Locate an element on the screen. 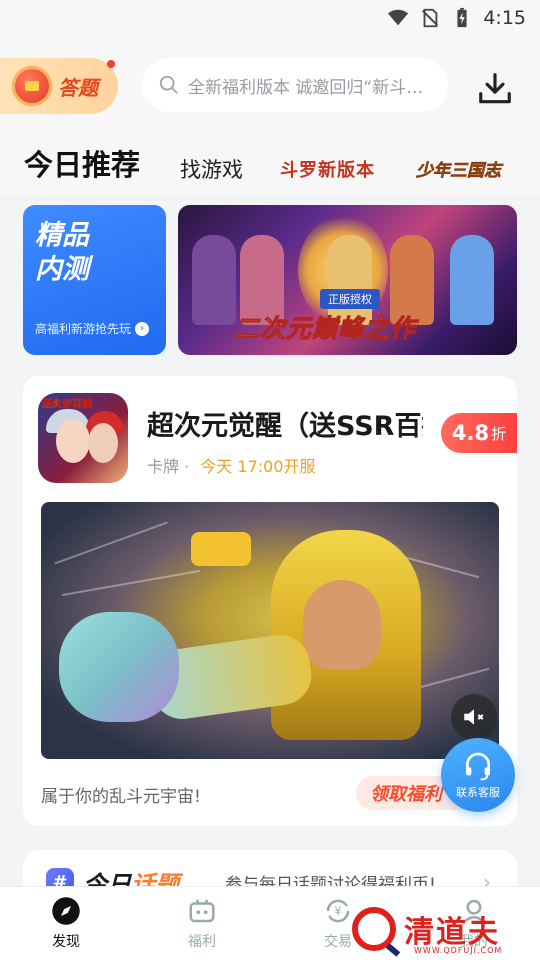  top-bar: 答题 全新福利版本 诚邀回归“新斗罗大陆” is located at coordinates (270, 84).